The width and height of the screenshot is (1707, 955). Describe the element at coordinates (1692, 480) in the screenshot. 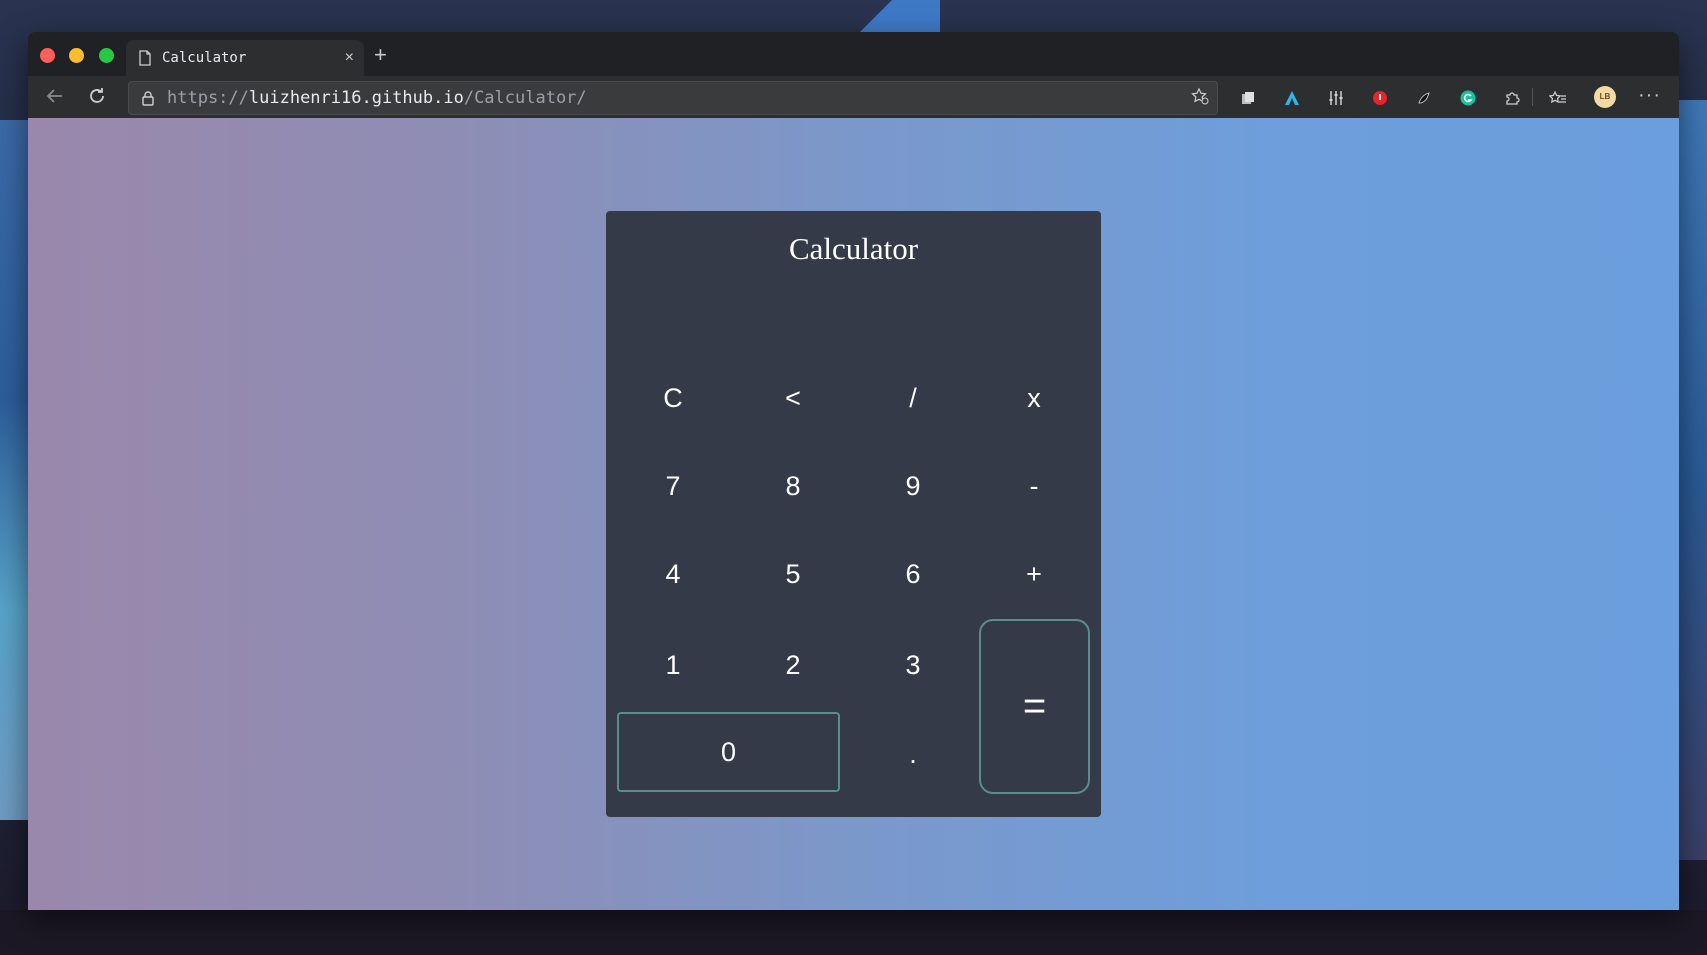

I see `wallpaper-right-strip` at that location.